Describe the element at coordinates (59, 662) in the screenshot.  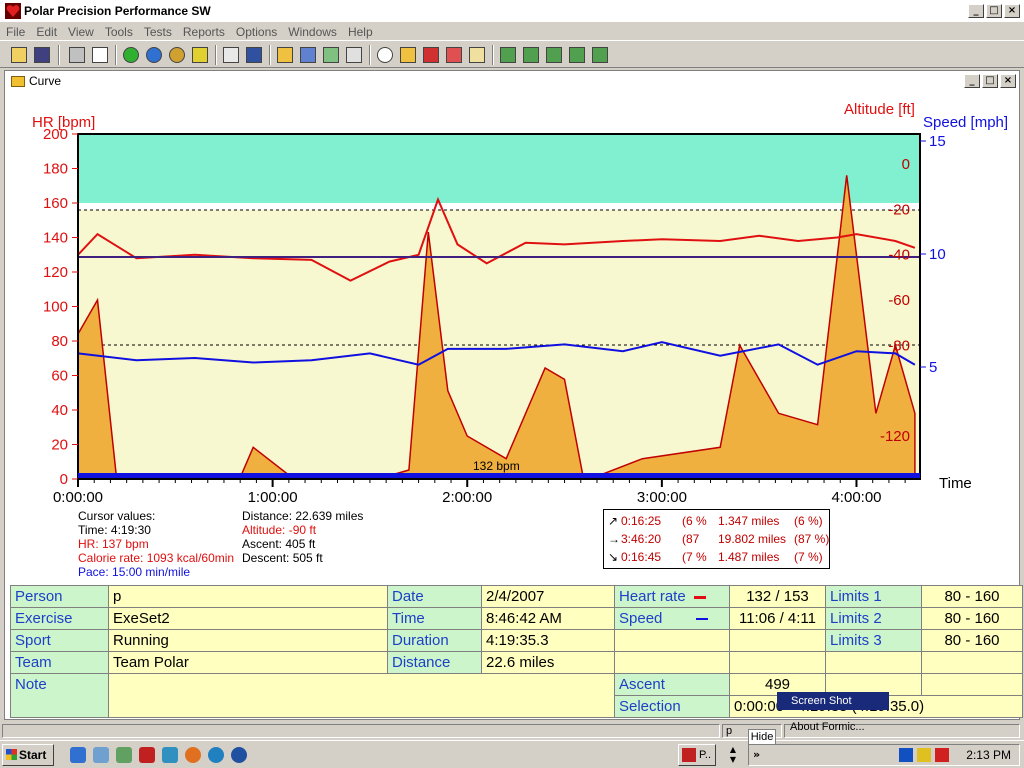
I see `team-label: Team` at that location.